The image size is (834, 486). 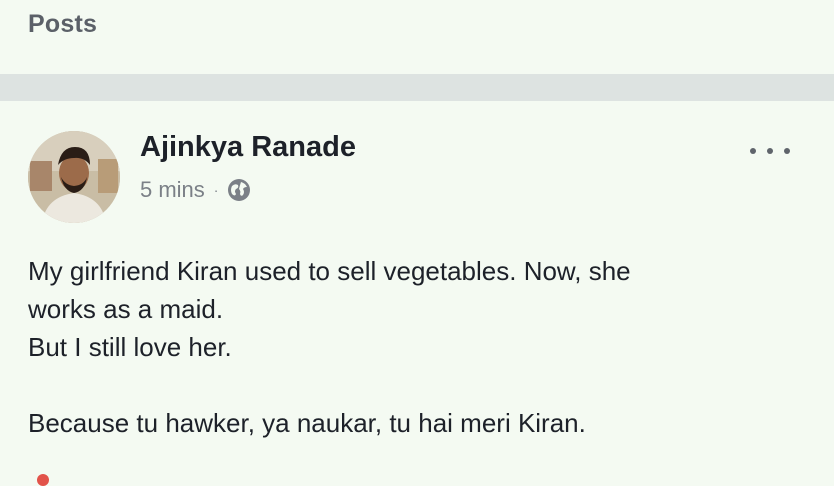 I want to click on avatar, so click(x=74, y=177).